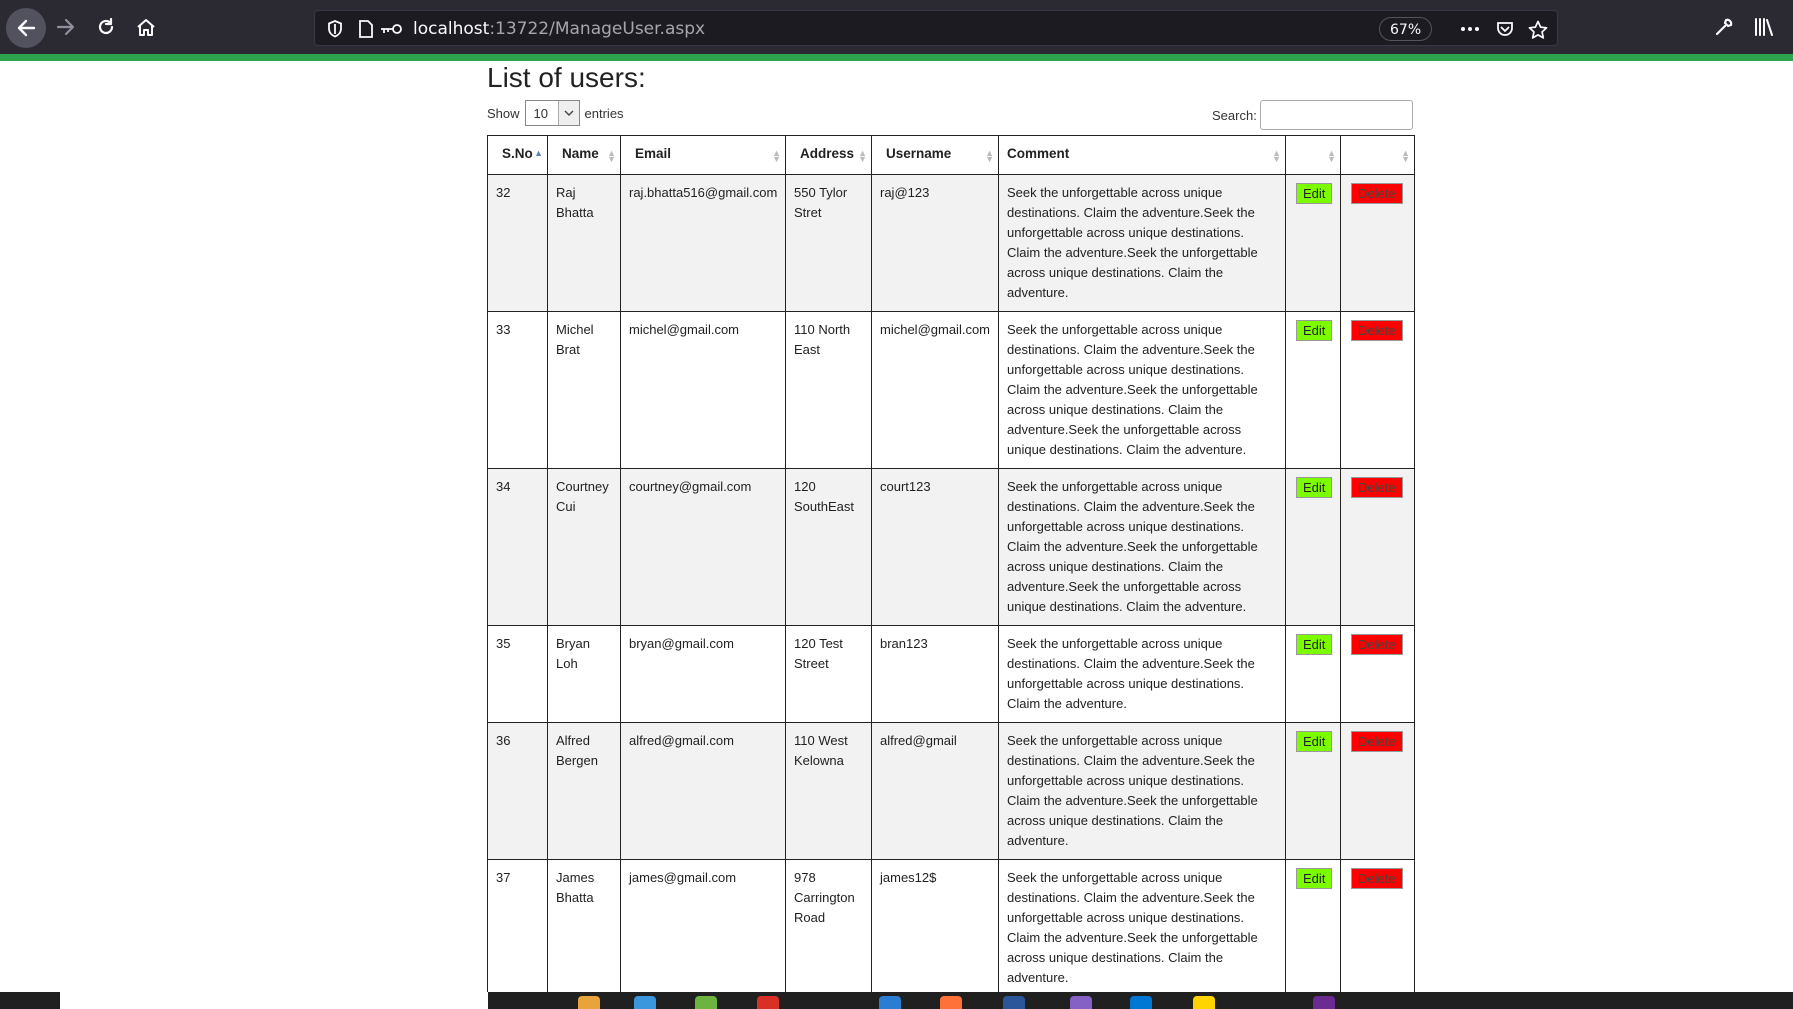 Image resolution: width=1793 pixels, height=1009 pixels. I want to click on forward-icon, so click(65, 27).